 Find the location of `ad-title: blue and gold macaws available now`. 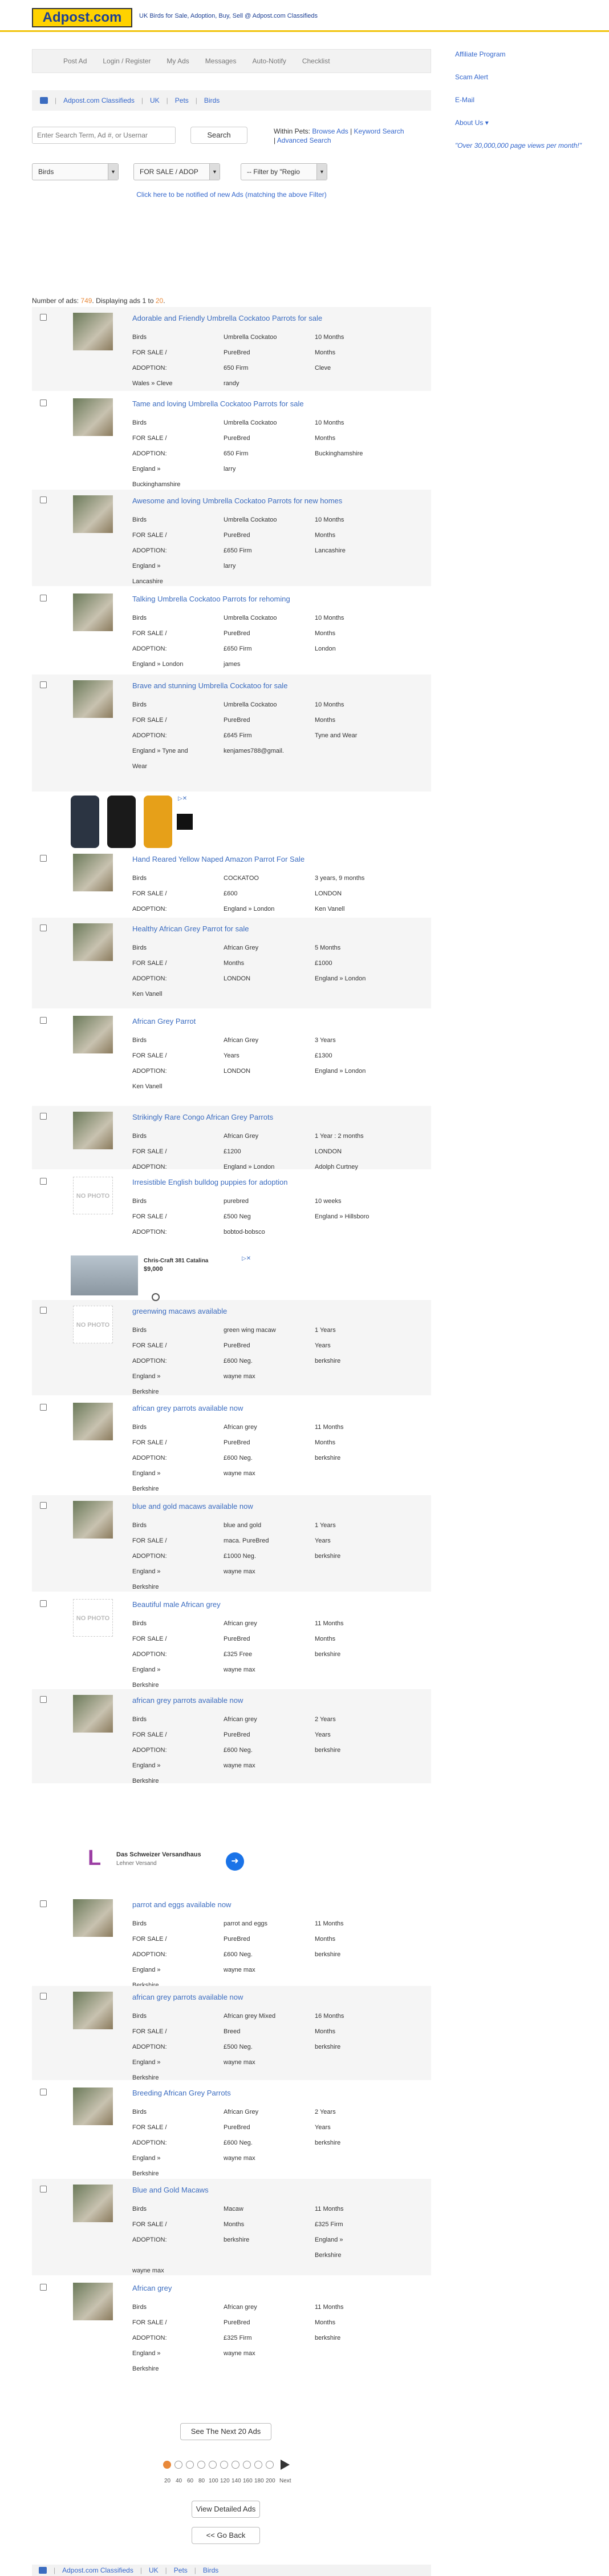

ad-title: blue and gold macaws available now is located at coordinates (192, 1506).